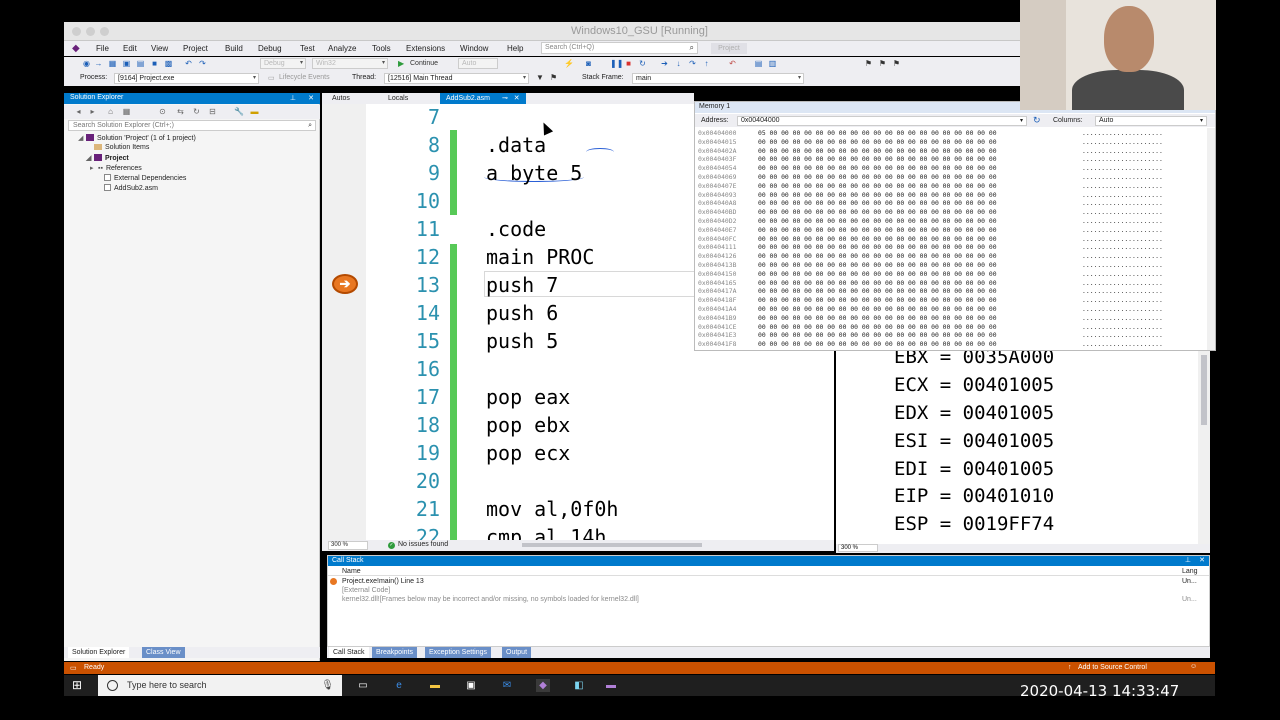 The image size is (1280, 720). I want to click on visual-studio-icon: ◆, so click(543, 685).